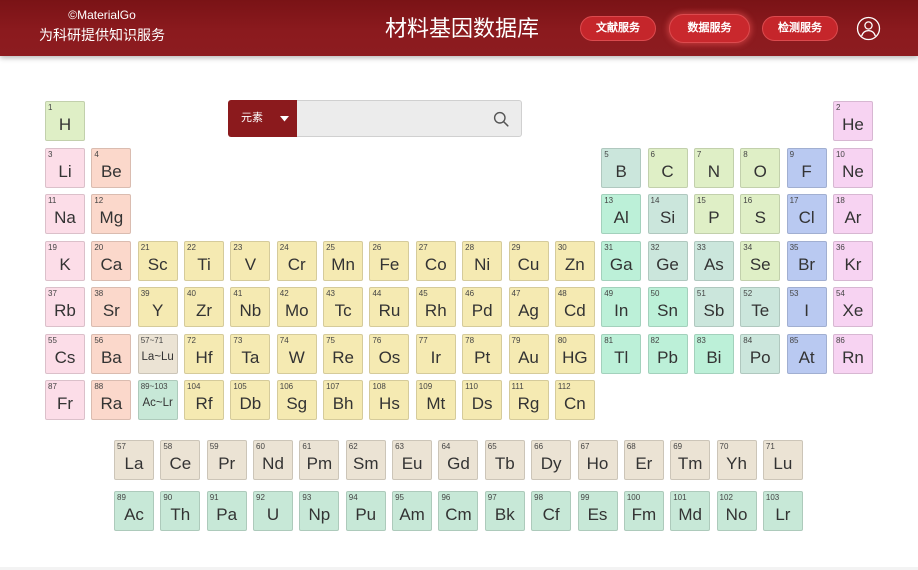  Describe the element at coordinates (713, 167) in the screenshot. I see `element-cell-n: 7N` at that location.